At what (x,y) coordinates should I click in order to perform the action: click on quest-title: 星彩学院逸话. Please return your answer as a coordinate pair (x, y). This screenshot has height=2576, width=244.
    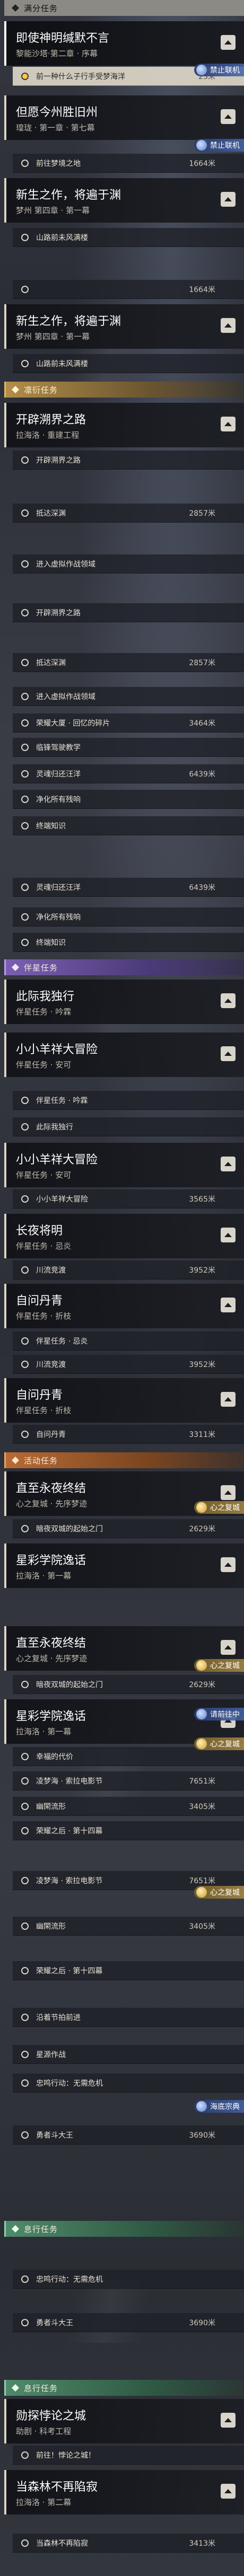
    Looking at the image, I should click on (51, 1560).